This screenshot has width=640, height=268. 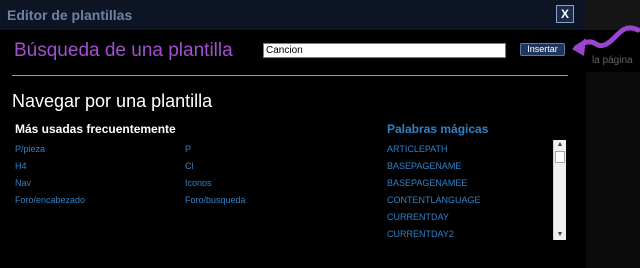 I want to click on template-link: Foro/busqueda, so click(x=215, y=200).